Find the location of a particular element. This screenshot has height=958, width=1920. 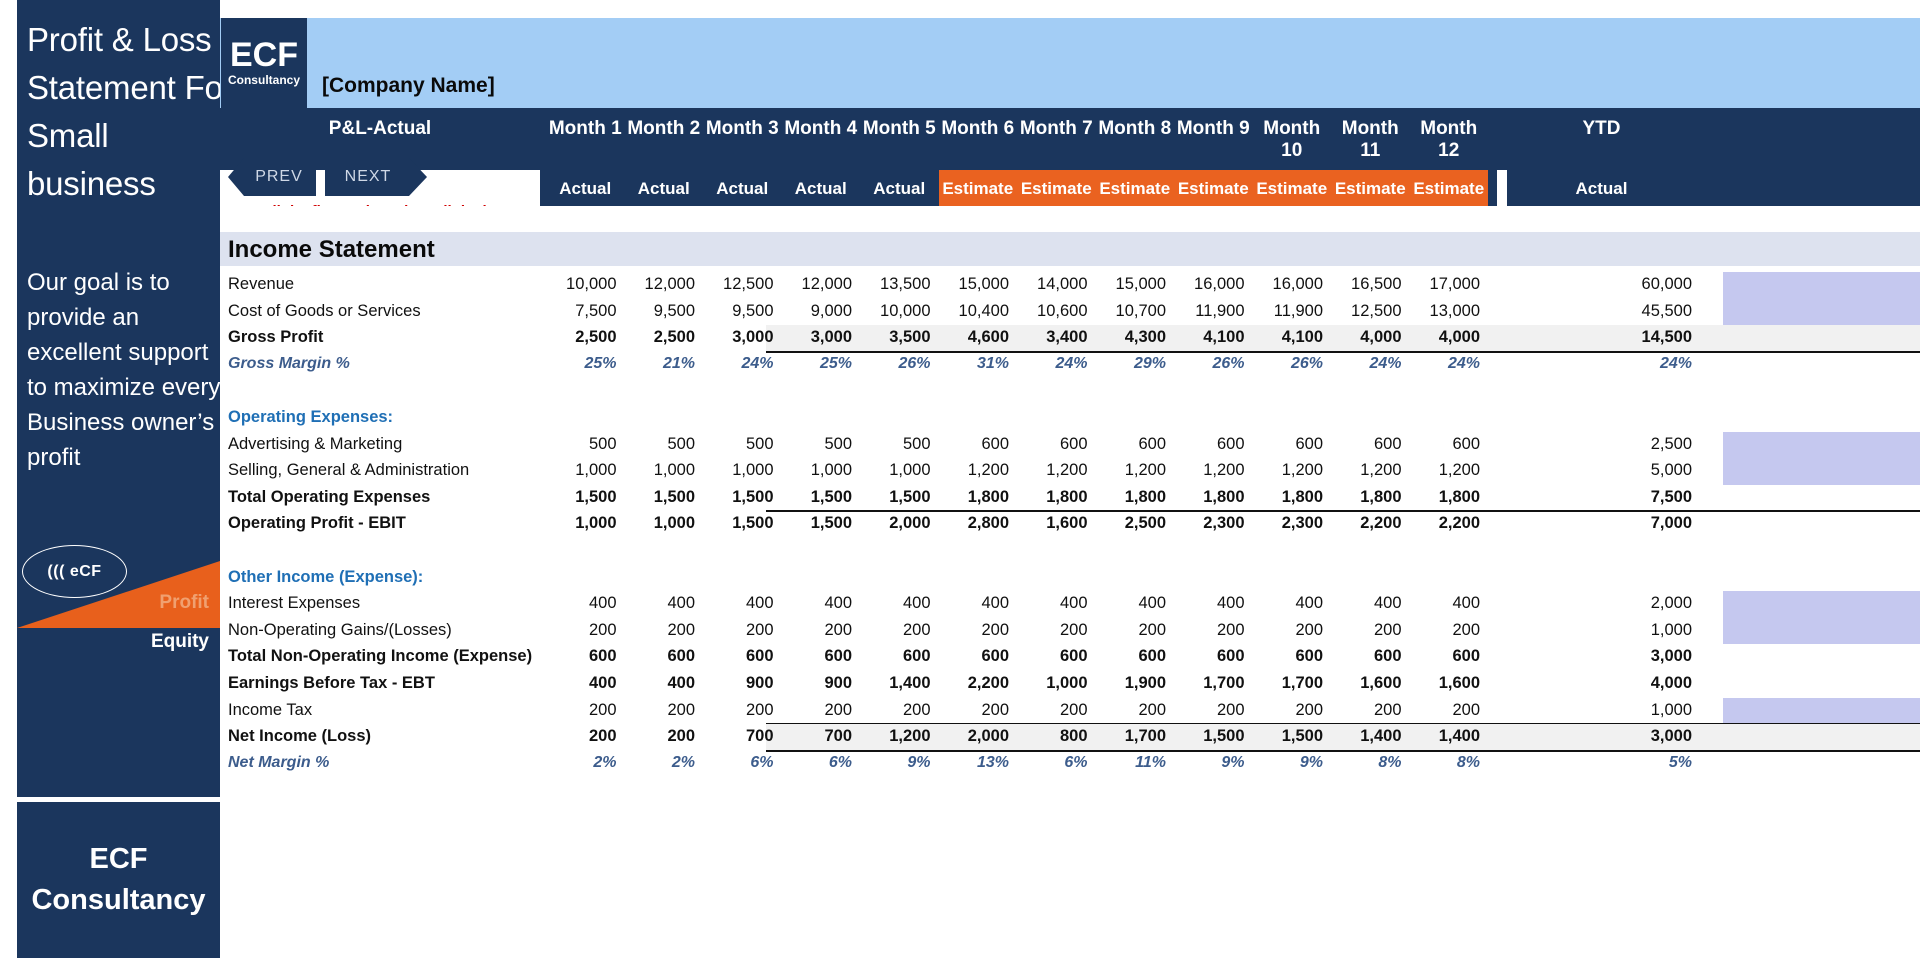

table-cell: 10,600 is located at coordinates (1052, 311).